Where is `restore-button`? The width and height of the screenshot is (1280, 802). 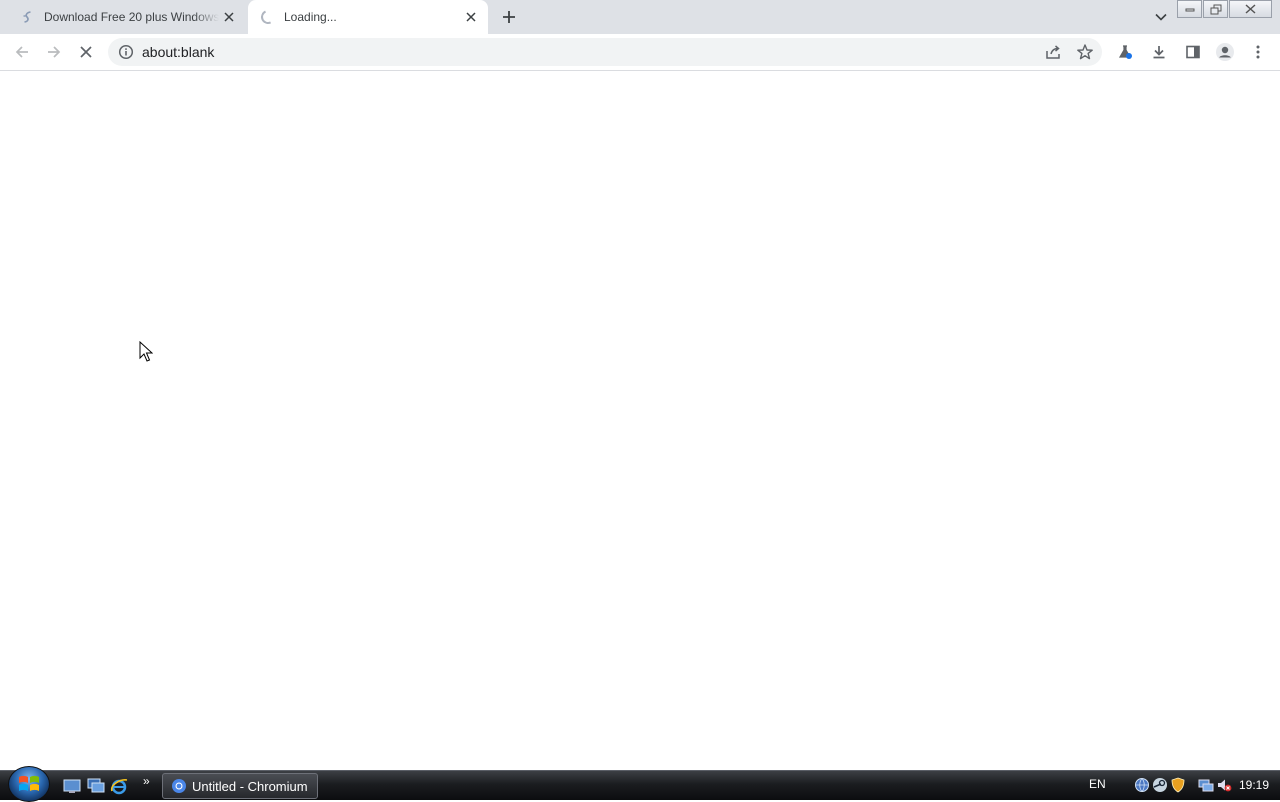
restore-button is located at coordinates (1215, 9).